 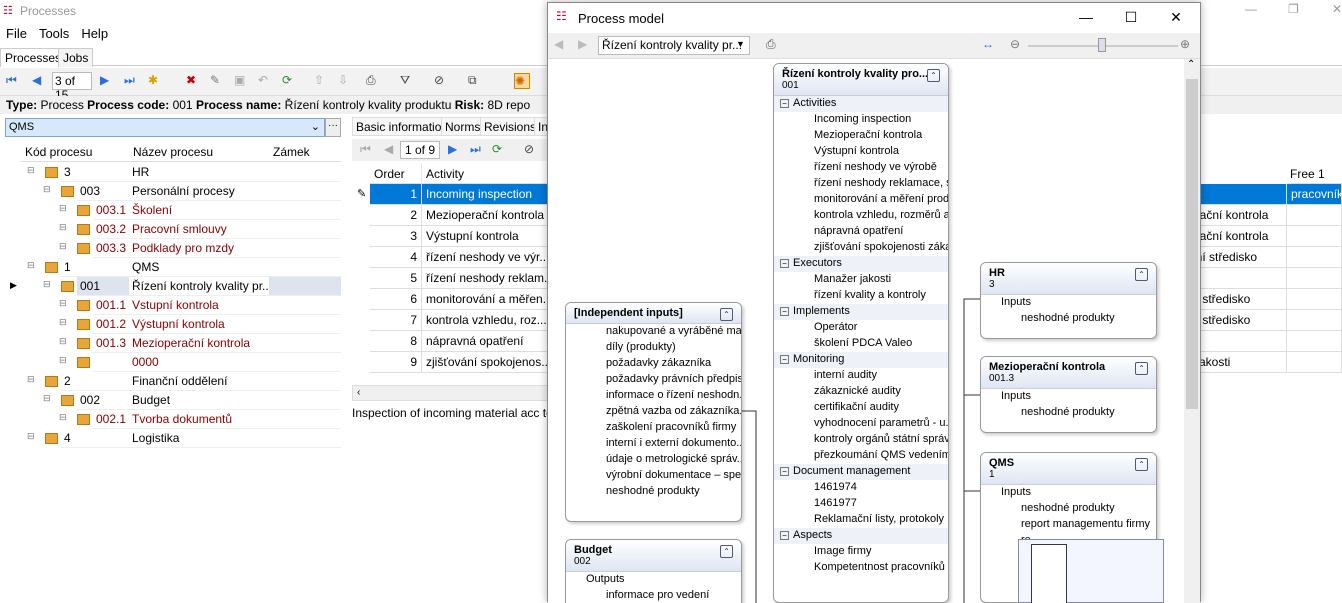 I want to click on minimize-button: —, so click(x=1251, y=9).